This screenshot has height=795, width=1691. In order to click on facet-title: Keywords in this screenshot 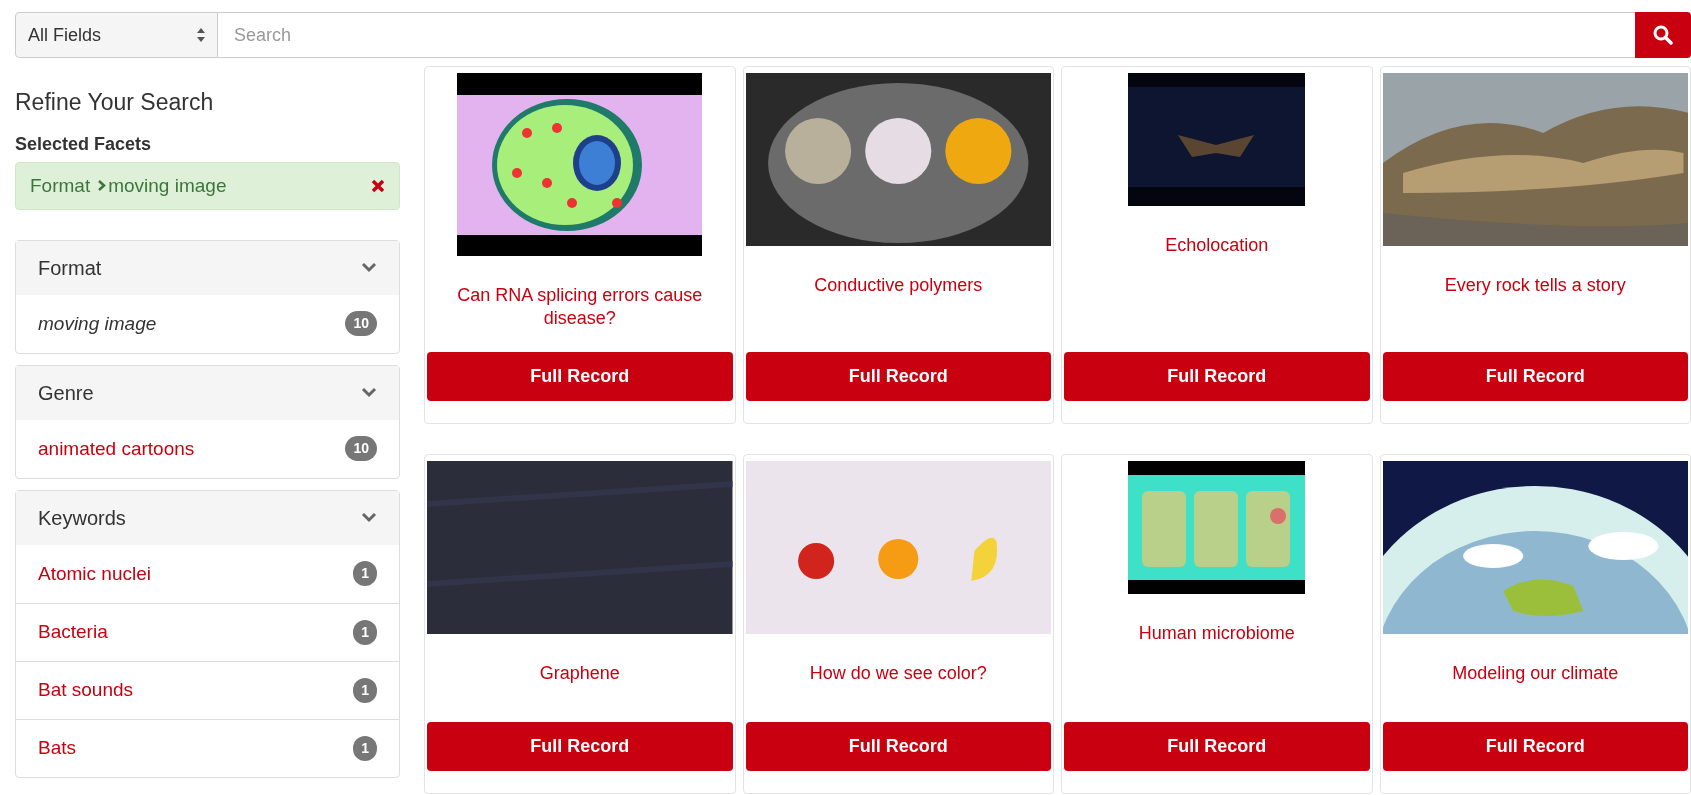, I will do `click(82, 518)`.